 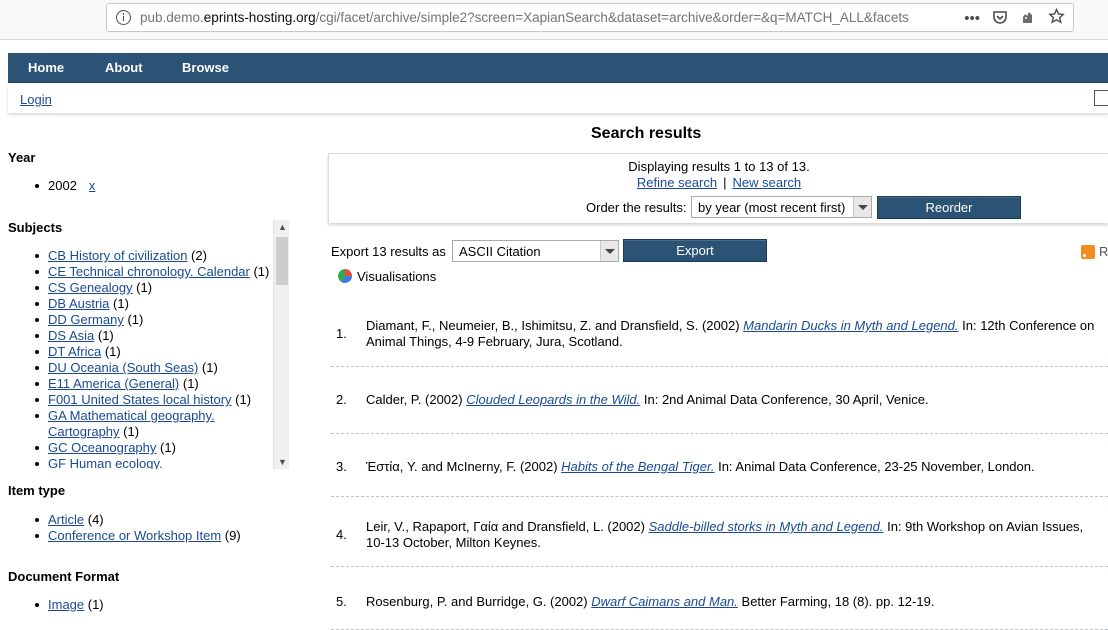 I want to click on scroll-thumb, so click(x=282, y=261).